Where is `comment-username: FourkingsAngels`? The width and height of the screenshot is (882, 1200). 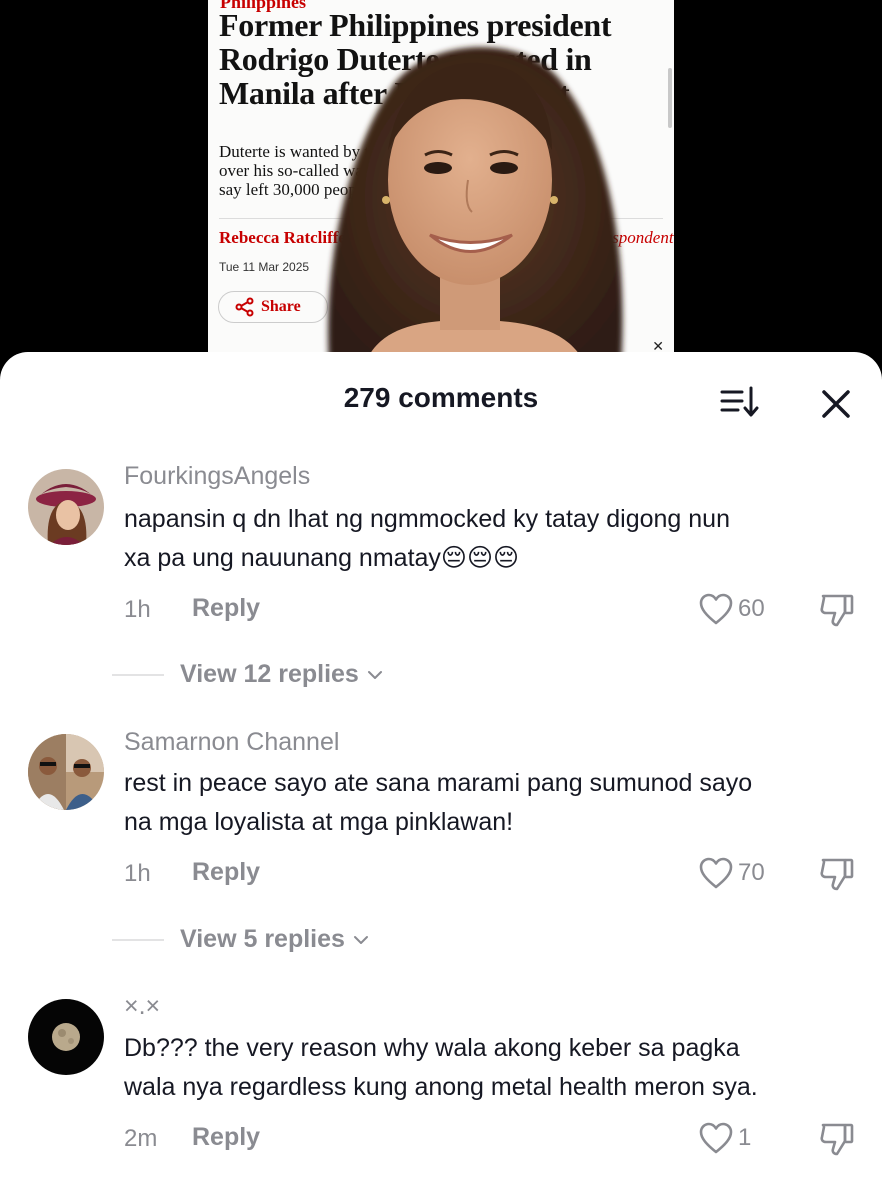
comment-username: FourkingsAngels is located at coordinates (217, 476).